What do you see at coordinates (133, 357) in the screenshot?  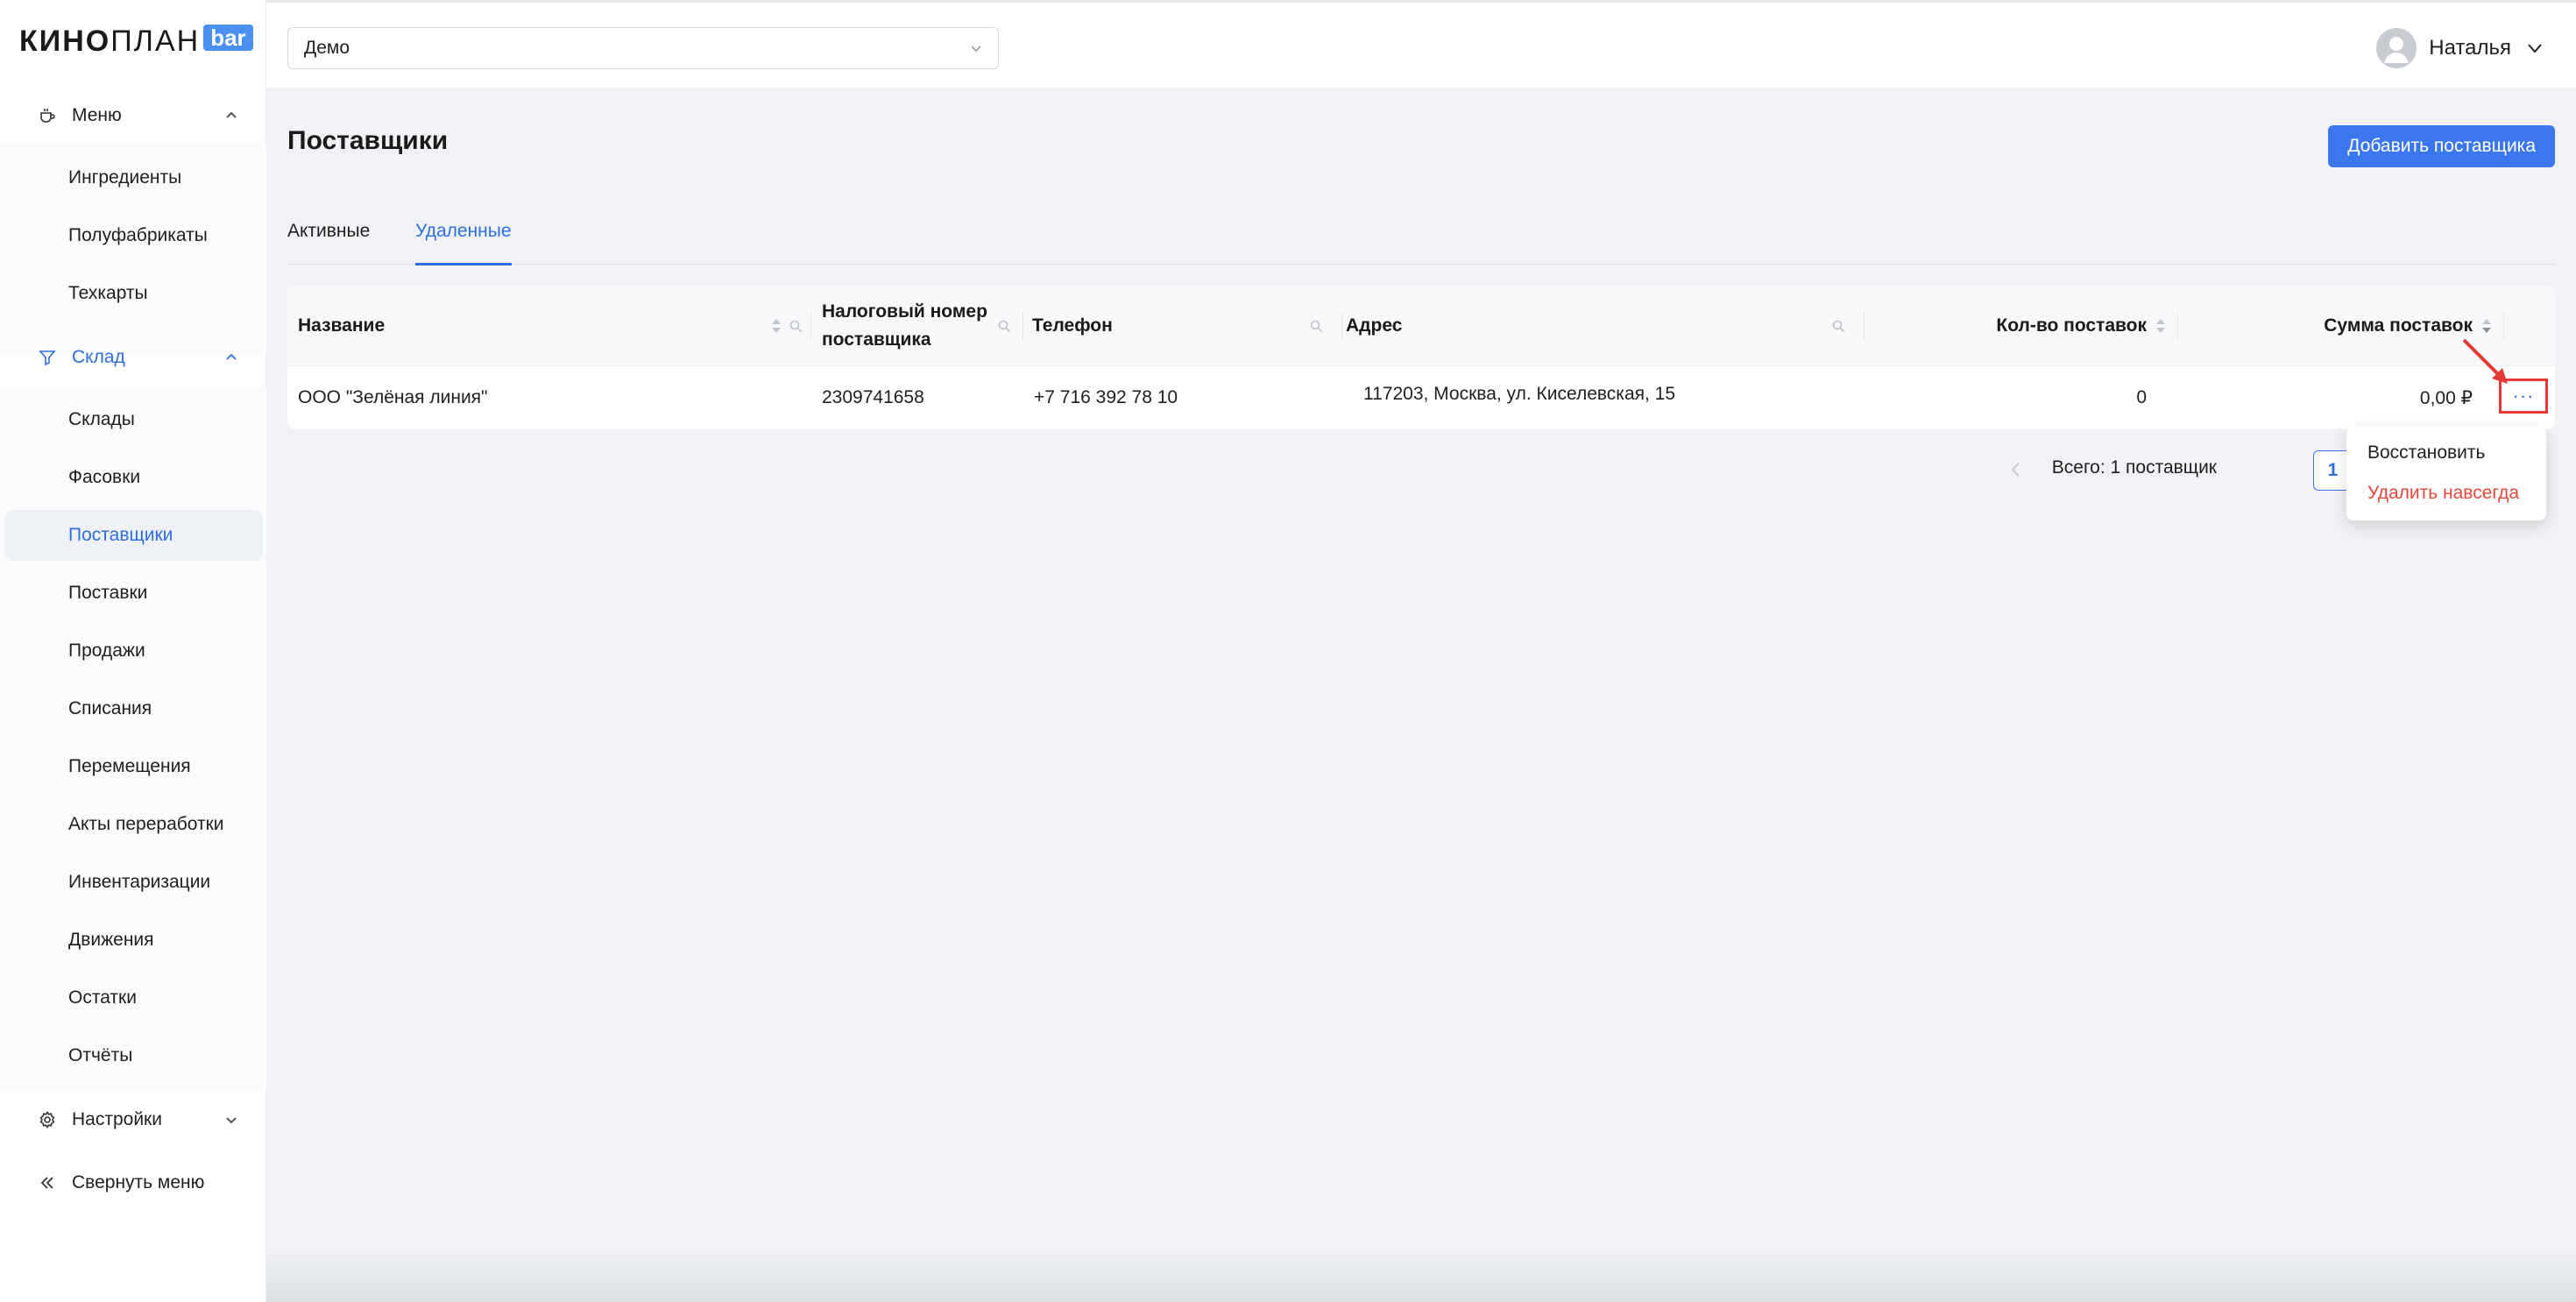 I see `sidebar-group-warehouse: Склад` at bounding box center [133, 357].